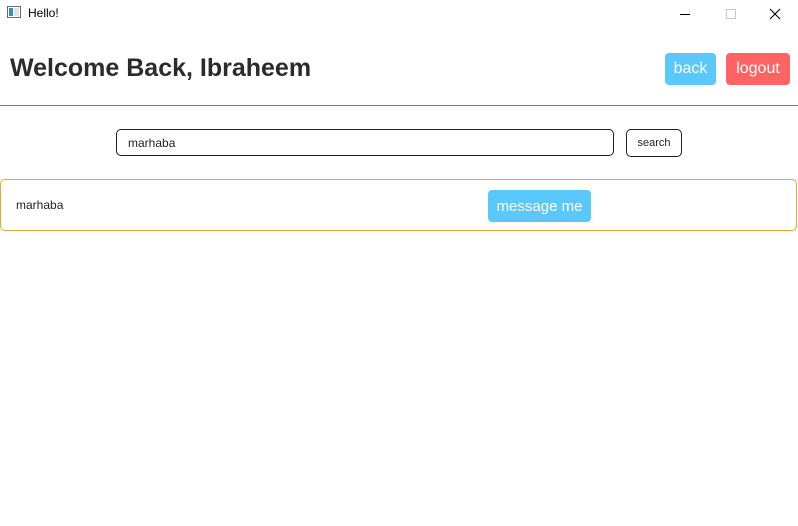  I want to click on search-button: search, so click(654, 143).